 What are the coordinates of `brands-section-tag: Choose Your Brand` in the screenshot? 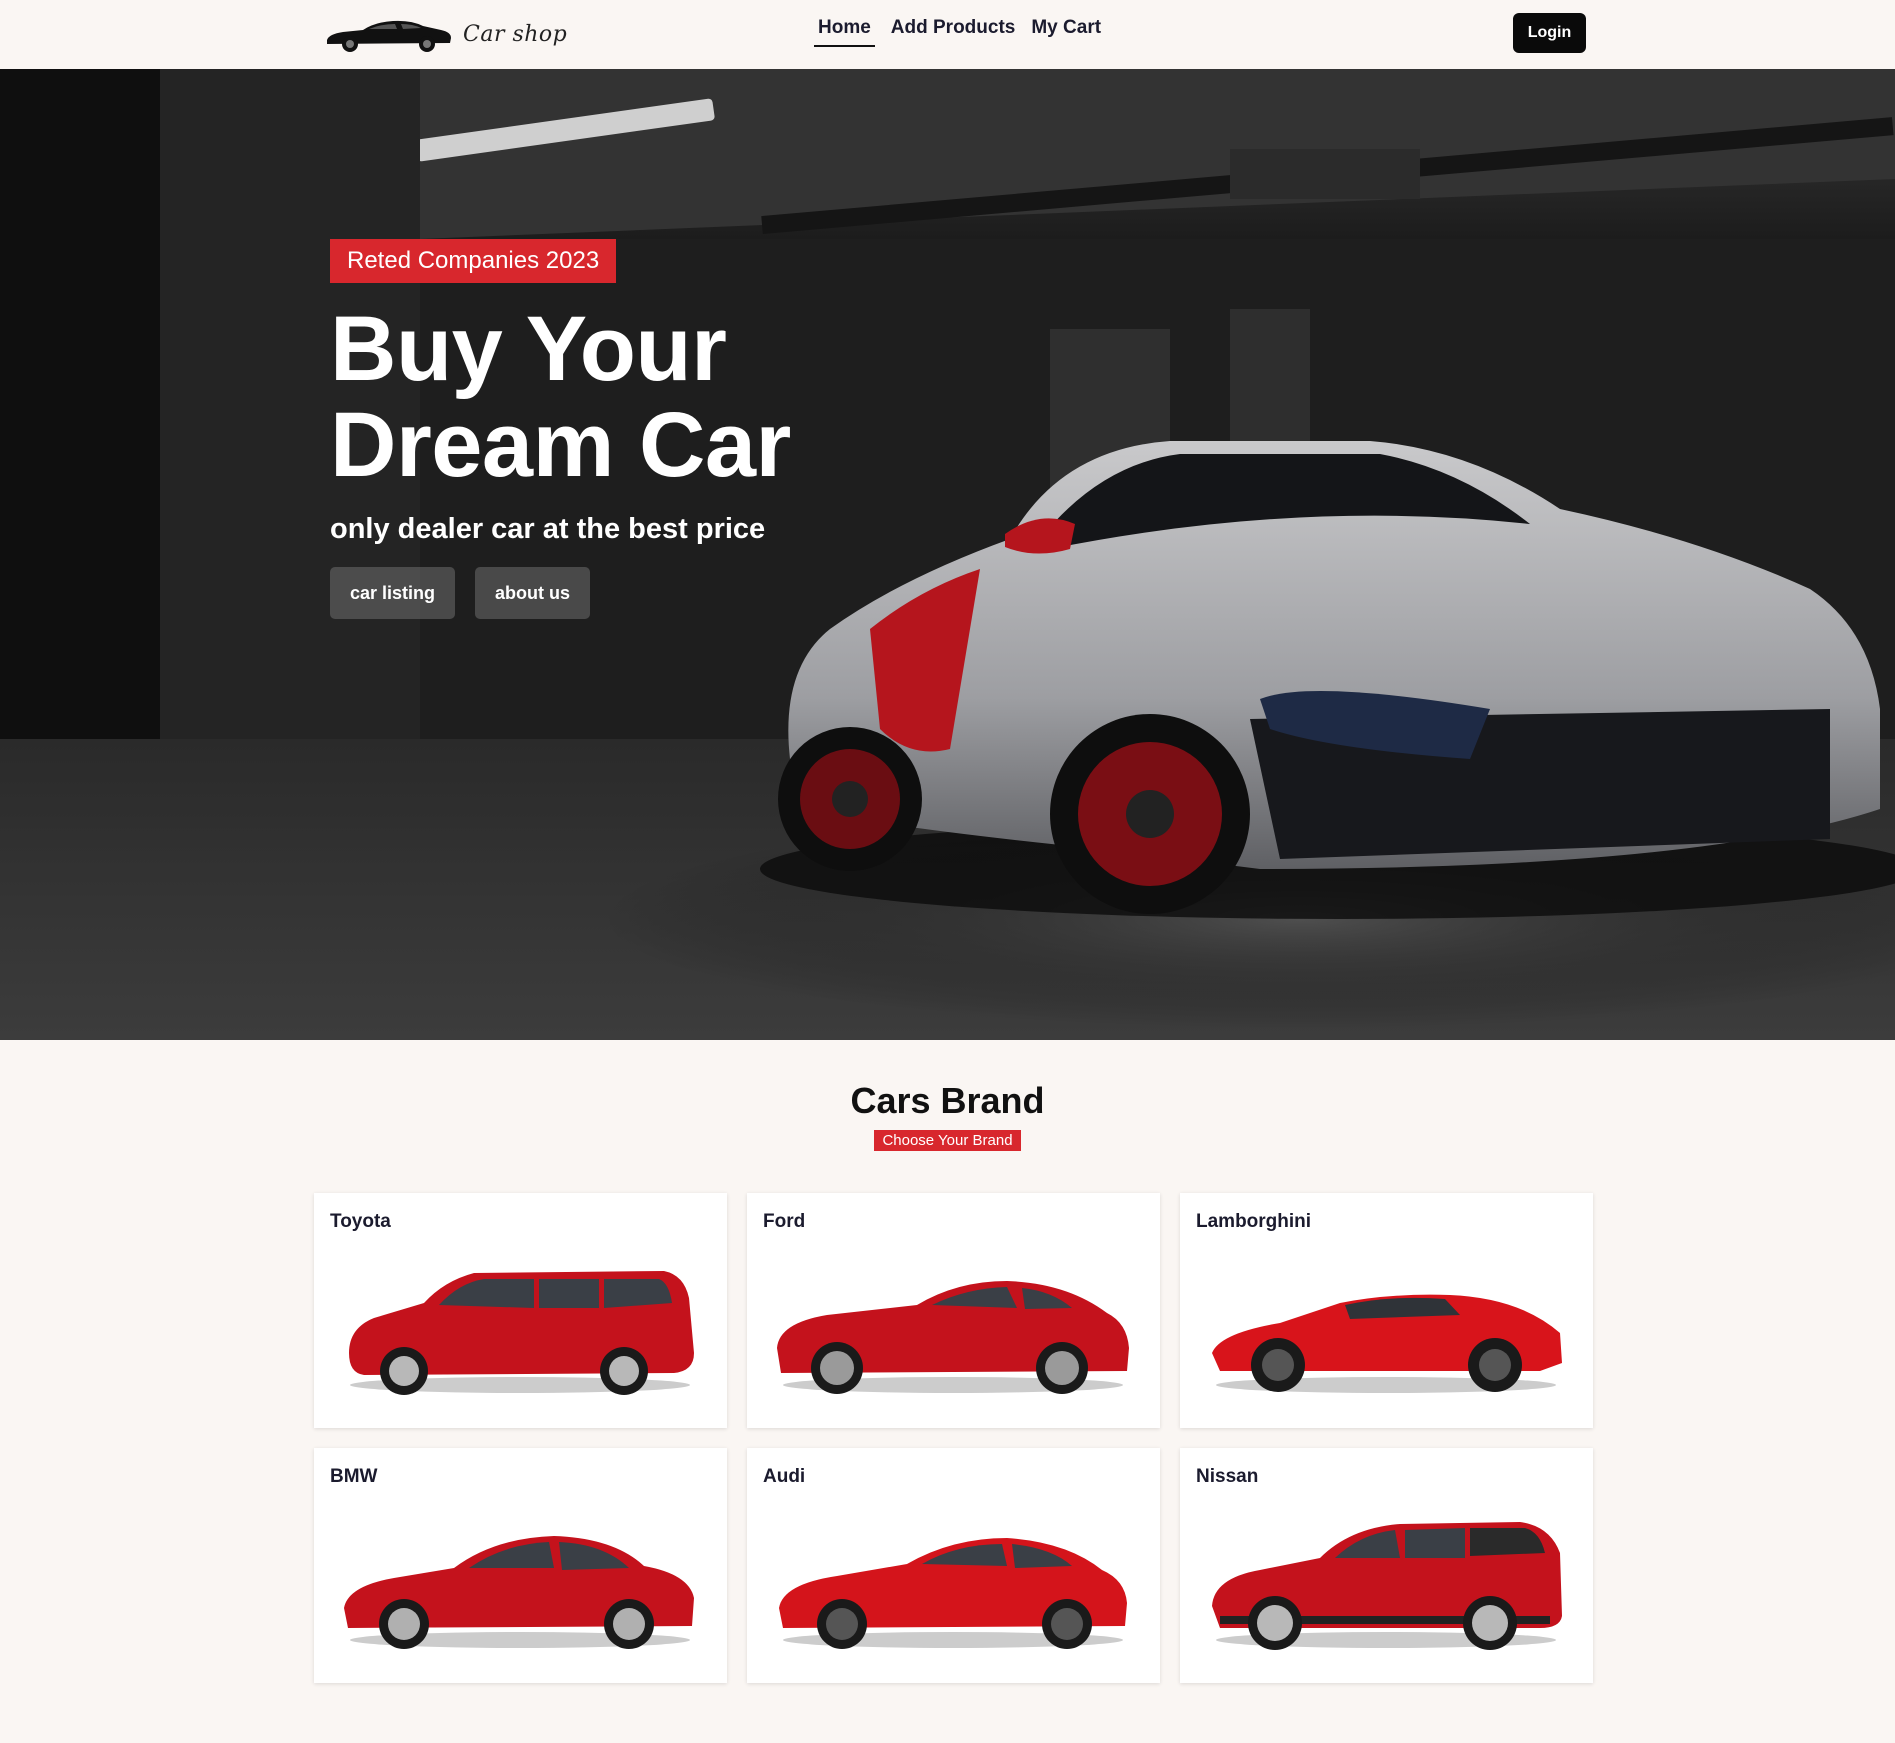 It's located at (947, 1140).